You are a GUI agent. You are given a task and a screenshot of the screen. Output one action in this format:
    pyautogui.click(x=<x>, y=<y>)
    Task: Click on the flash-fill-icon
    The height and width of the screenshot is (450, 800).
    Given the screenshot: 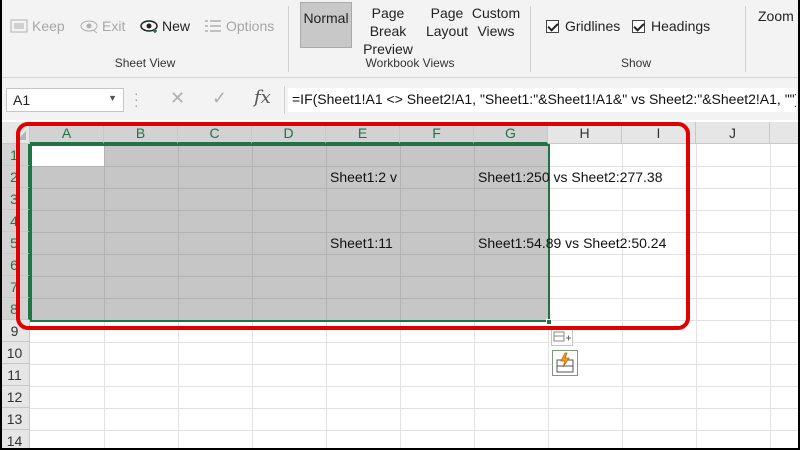 What is the action you would take?
    pyautogui.click(x=565, y=363)
    